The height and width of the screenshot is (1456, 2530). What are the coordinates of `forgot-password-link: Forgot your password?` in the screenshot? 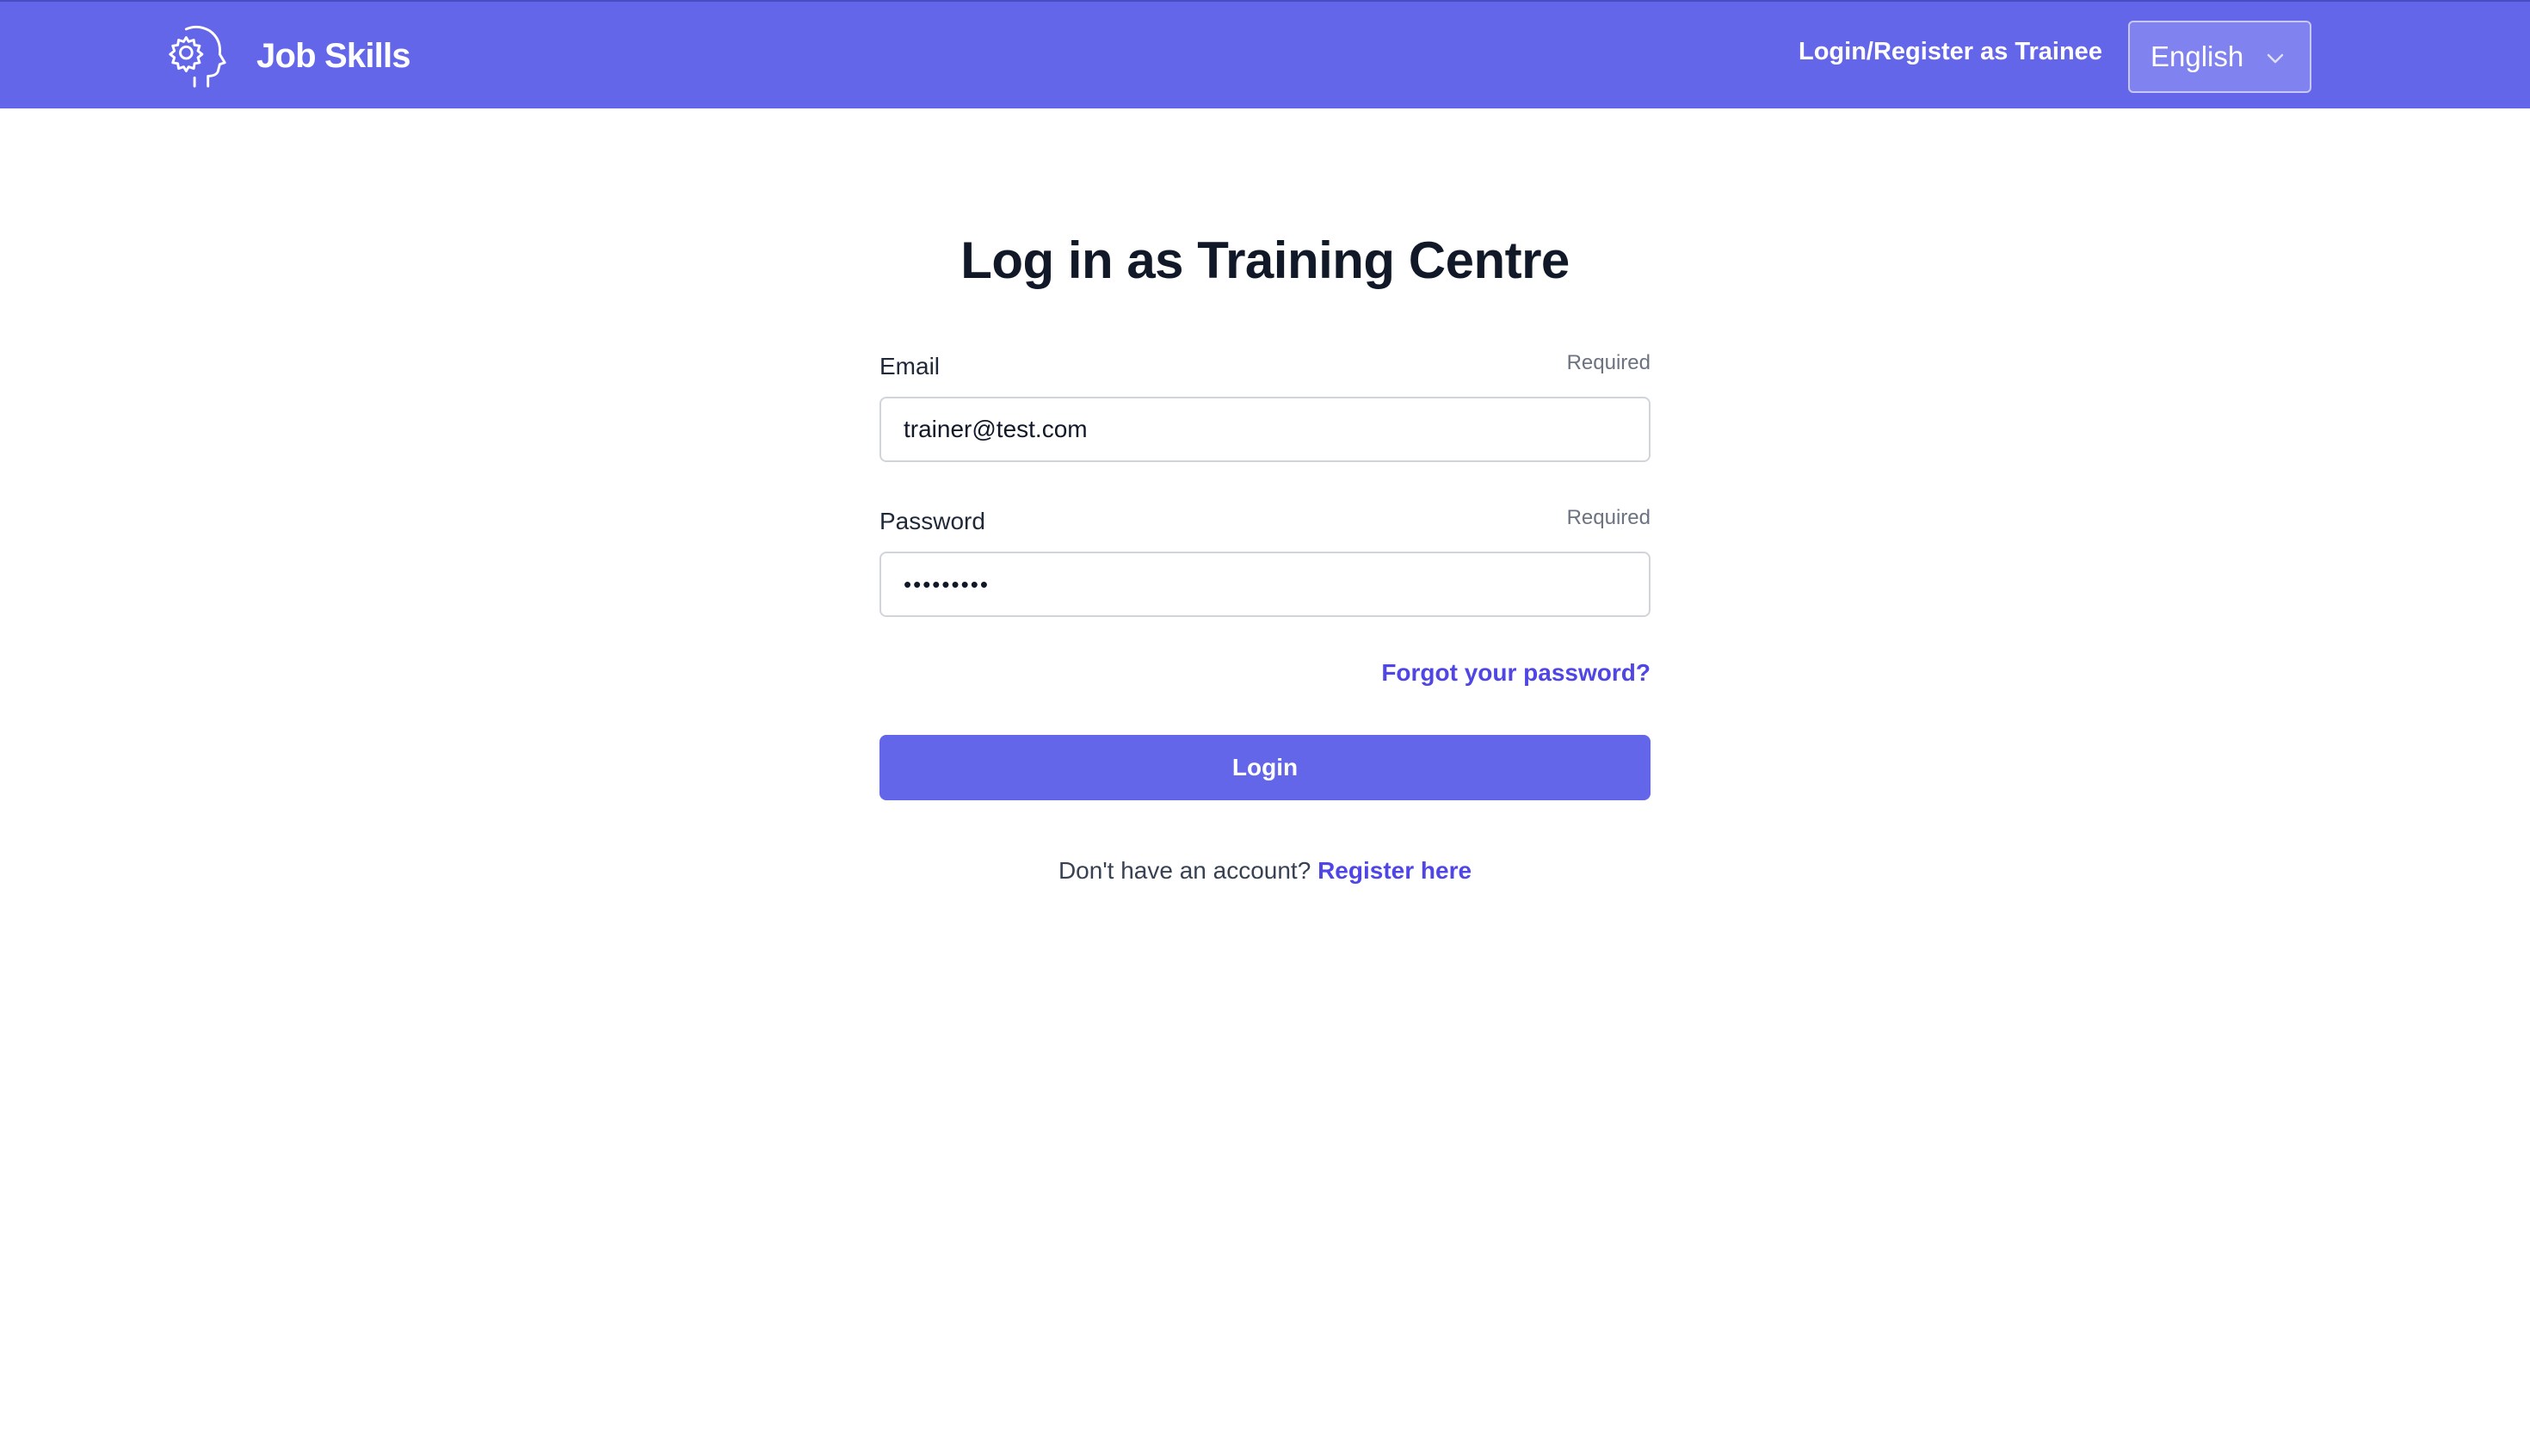 It's located at (1516, 673).